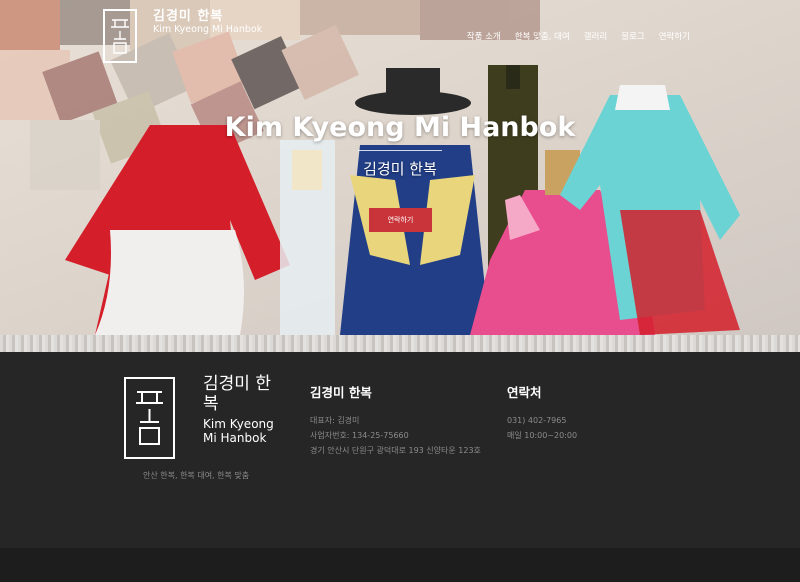 The image size is (800, 582). Describe the element at coordinates (208, 30) in the screenshot. I see `logo-name-english: Kim Kyeong Mi Hanbok` at that location.